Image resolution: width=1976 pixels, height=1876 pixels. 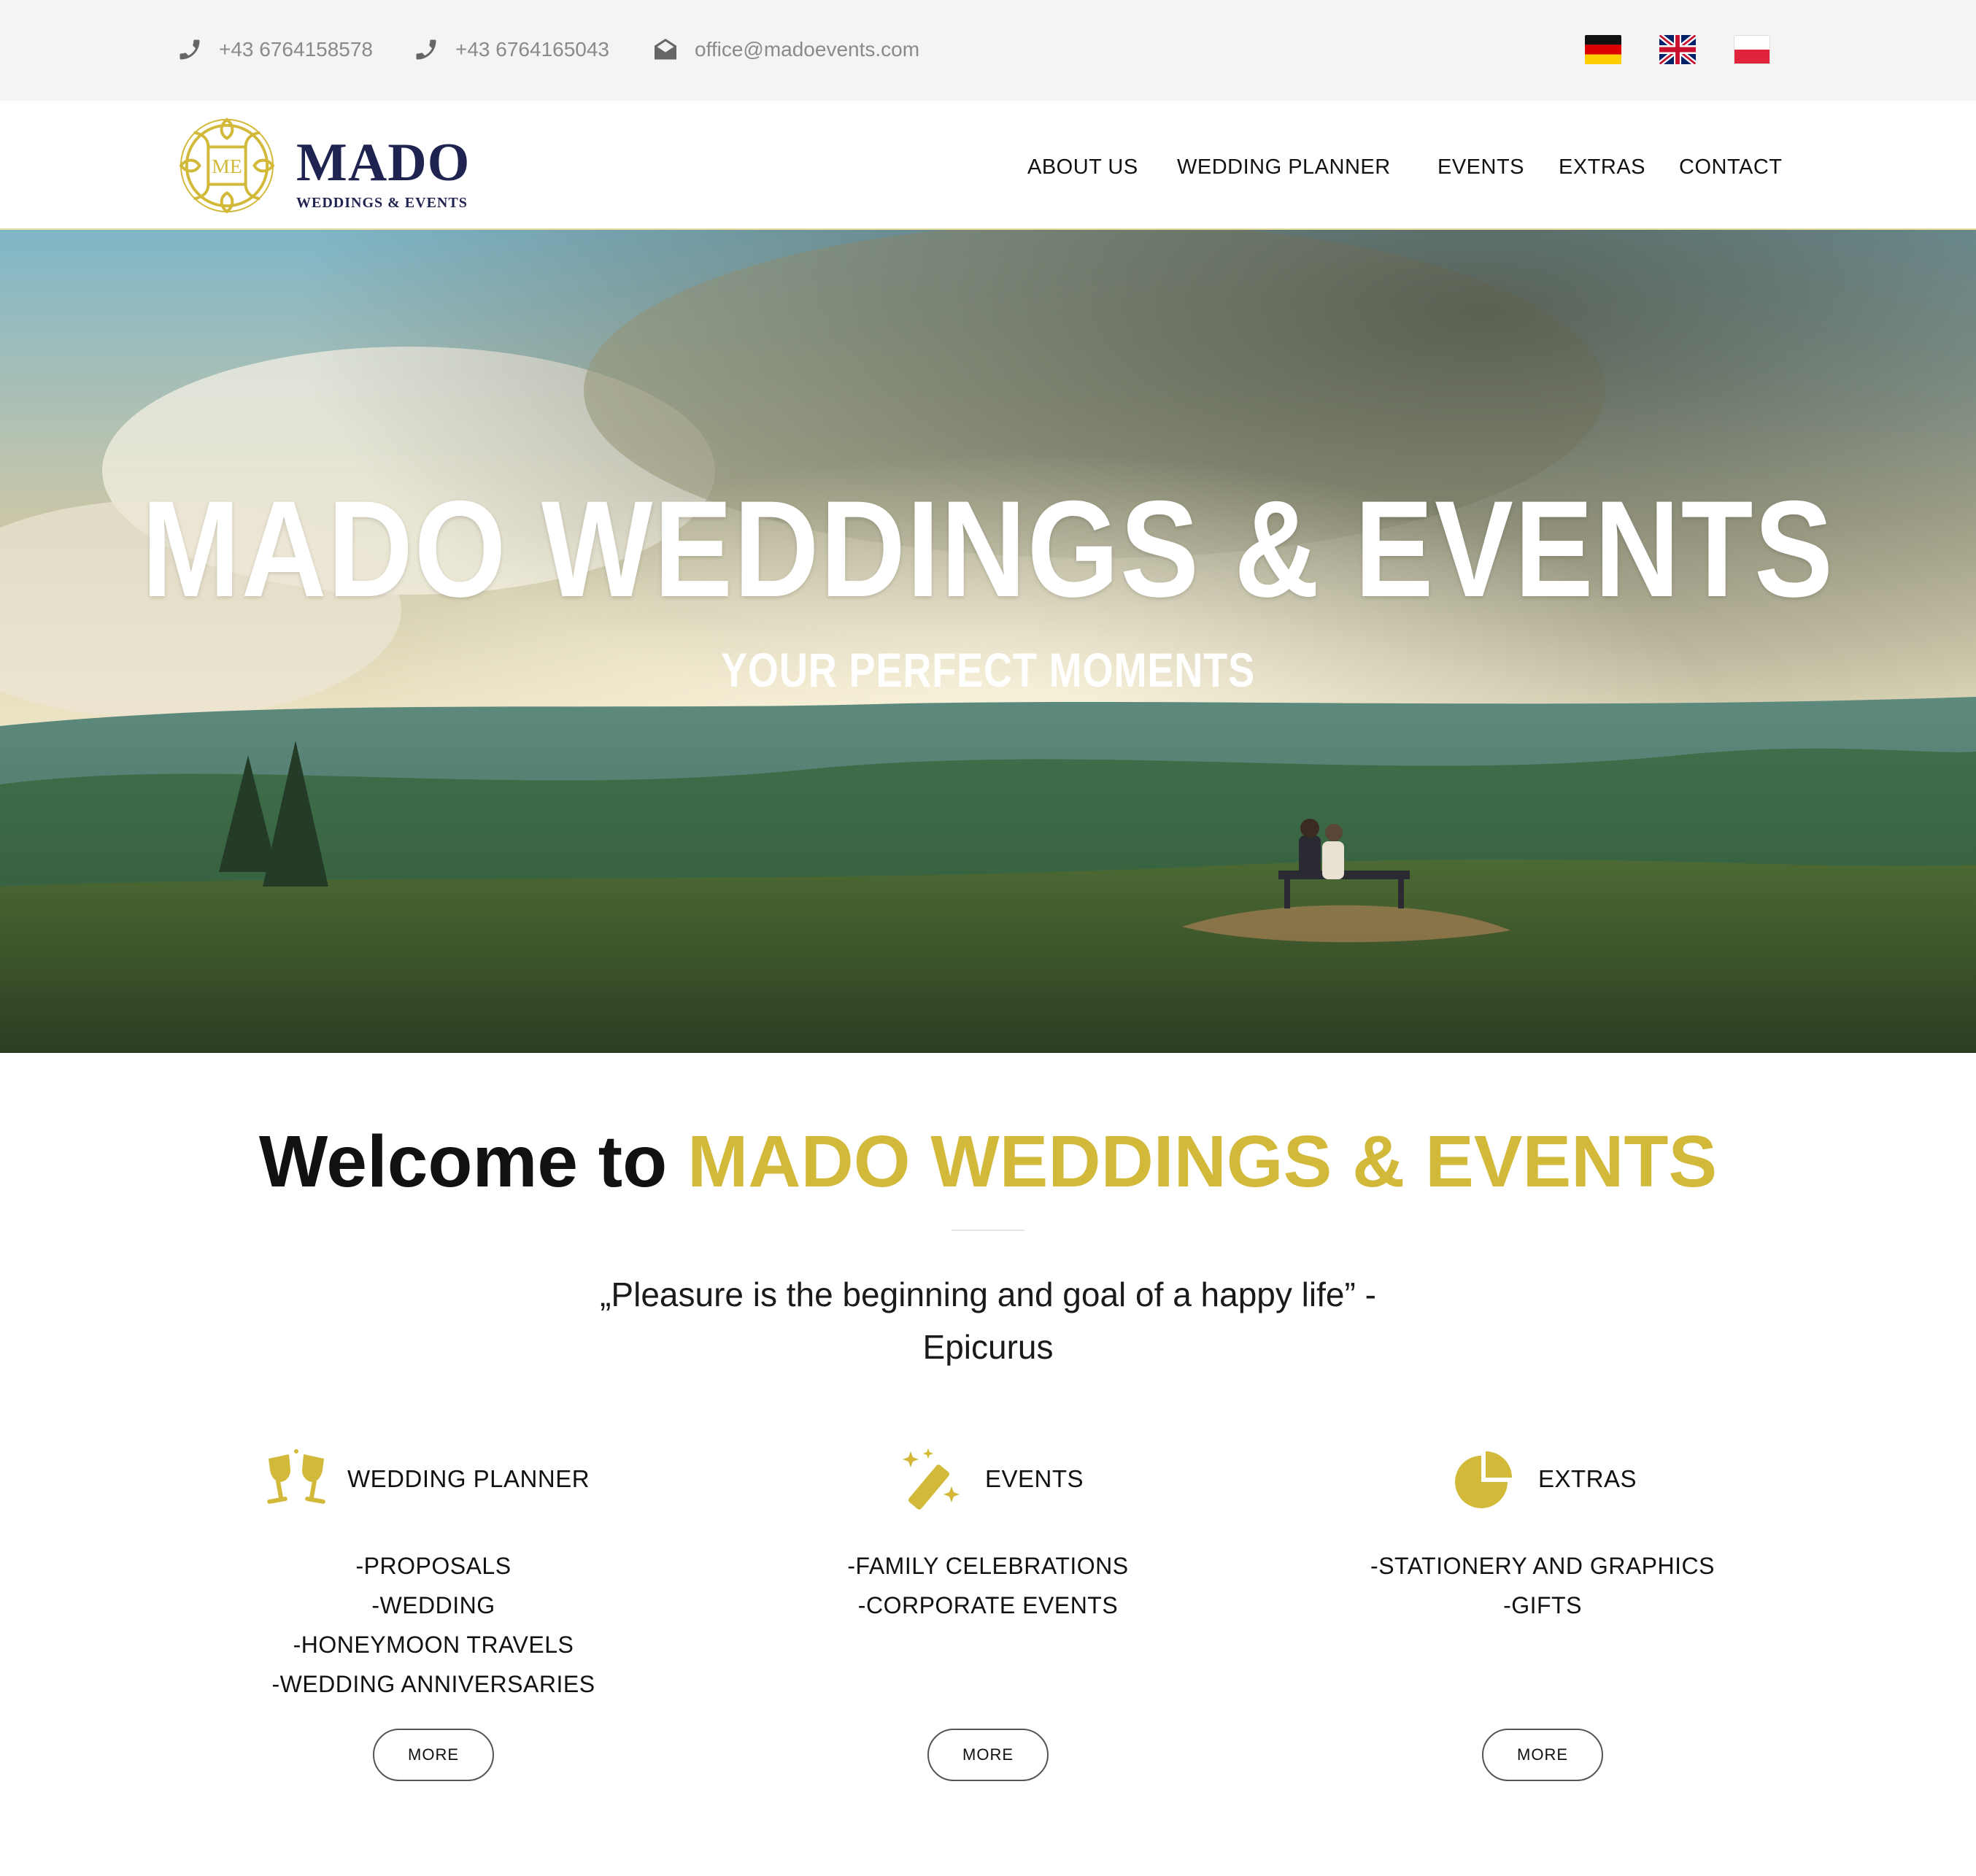 What do you see at coordinates (988, 1230) in the screenshot?
I see `section-divider` at bounding box center [988, 1230].